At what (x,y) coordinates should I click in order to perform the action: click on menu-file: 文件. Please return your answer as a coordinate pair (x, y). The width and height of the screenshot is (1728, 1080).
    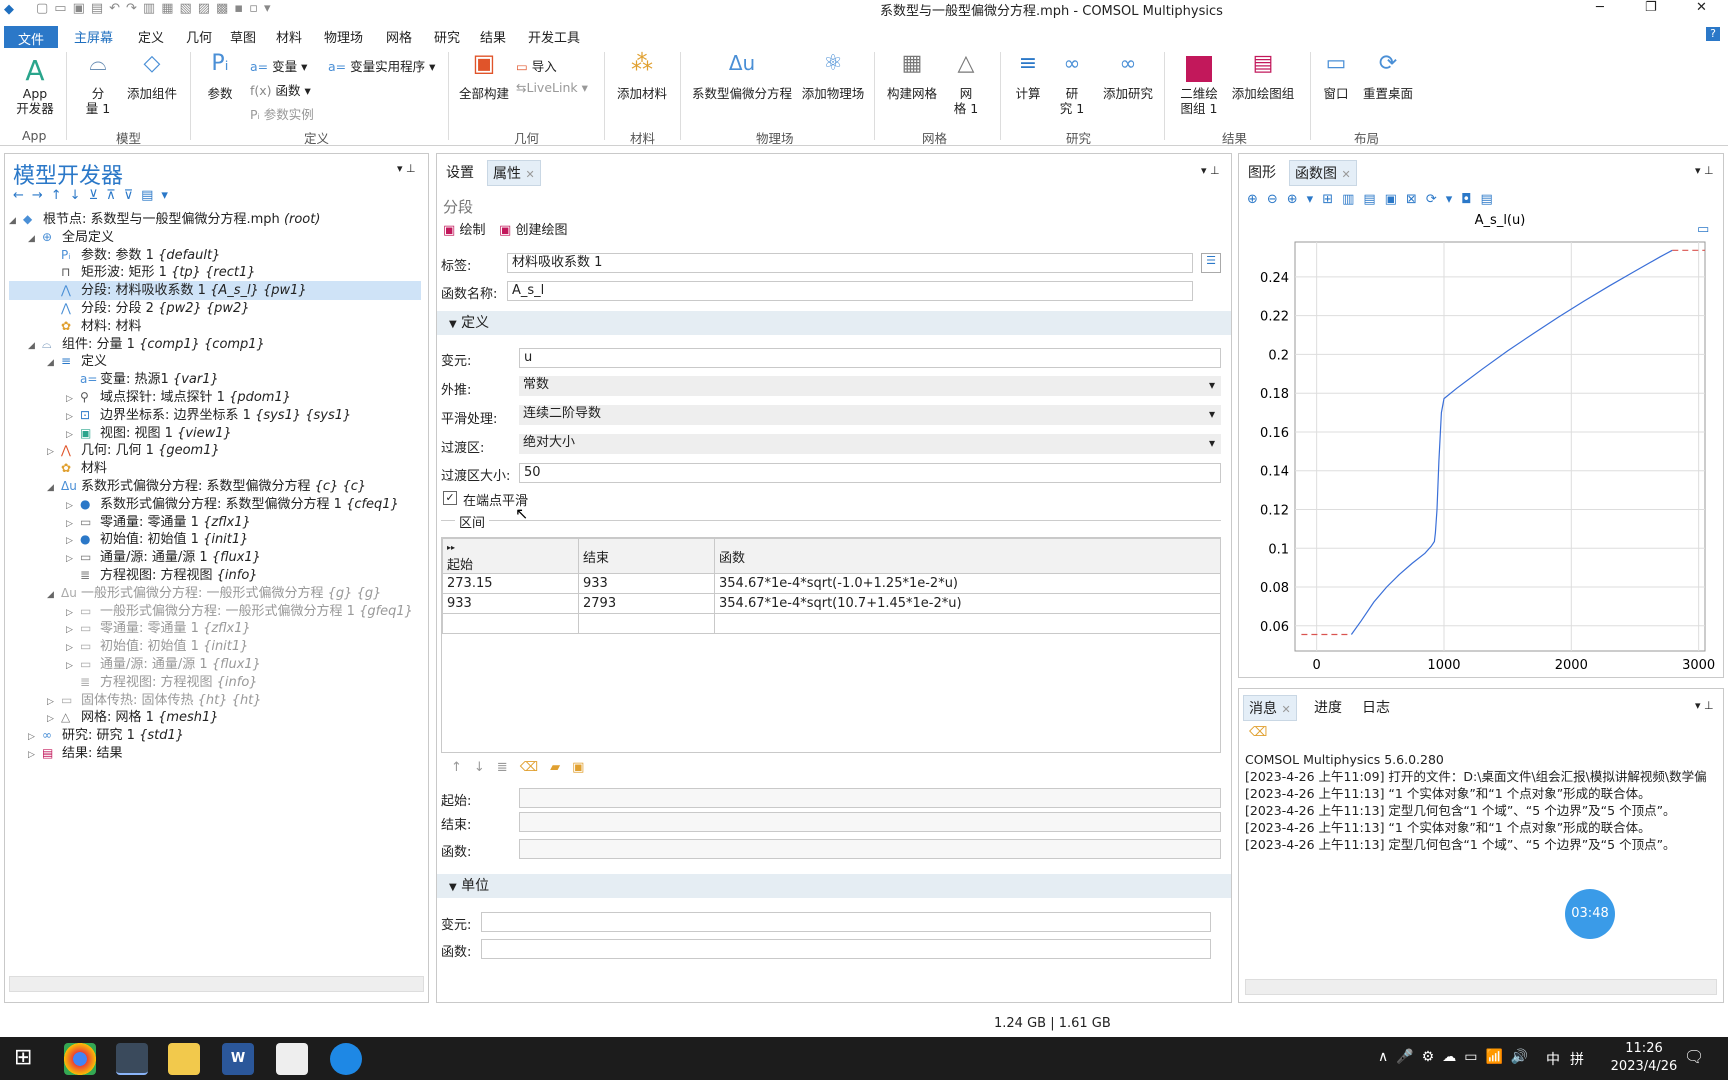
    Looking at the image, I should click on (31, 37).